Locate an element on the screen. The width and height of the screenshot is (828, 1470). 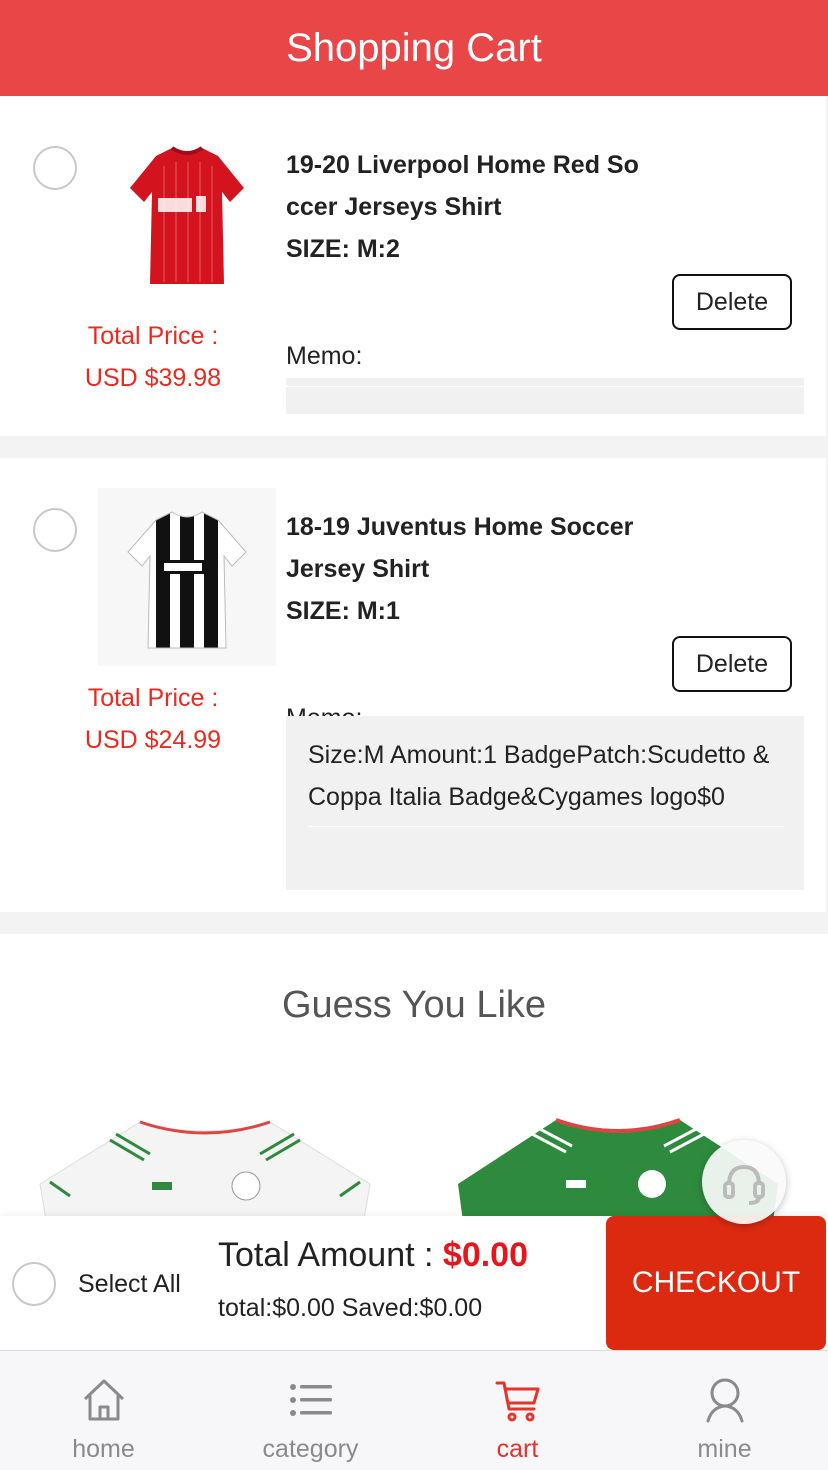
tab-label: home is located at coordinates (103, 1449).